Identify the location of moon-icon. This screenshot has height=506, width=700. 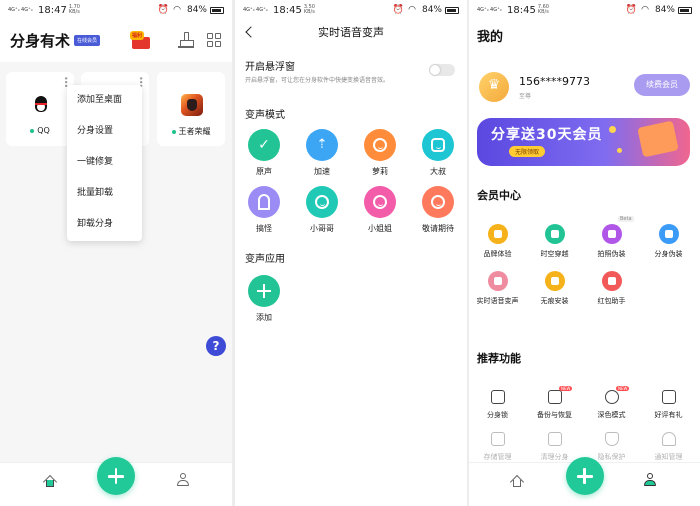
(611, 397).